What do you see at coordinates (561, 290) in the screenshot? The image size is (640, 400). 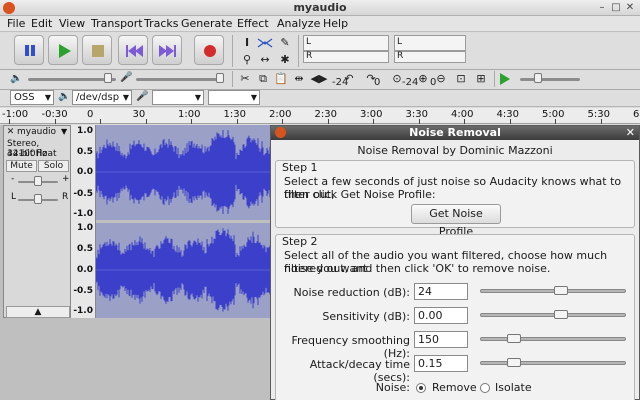 I see `noise-reduction-thumb` at bounding box center [561, 290].